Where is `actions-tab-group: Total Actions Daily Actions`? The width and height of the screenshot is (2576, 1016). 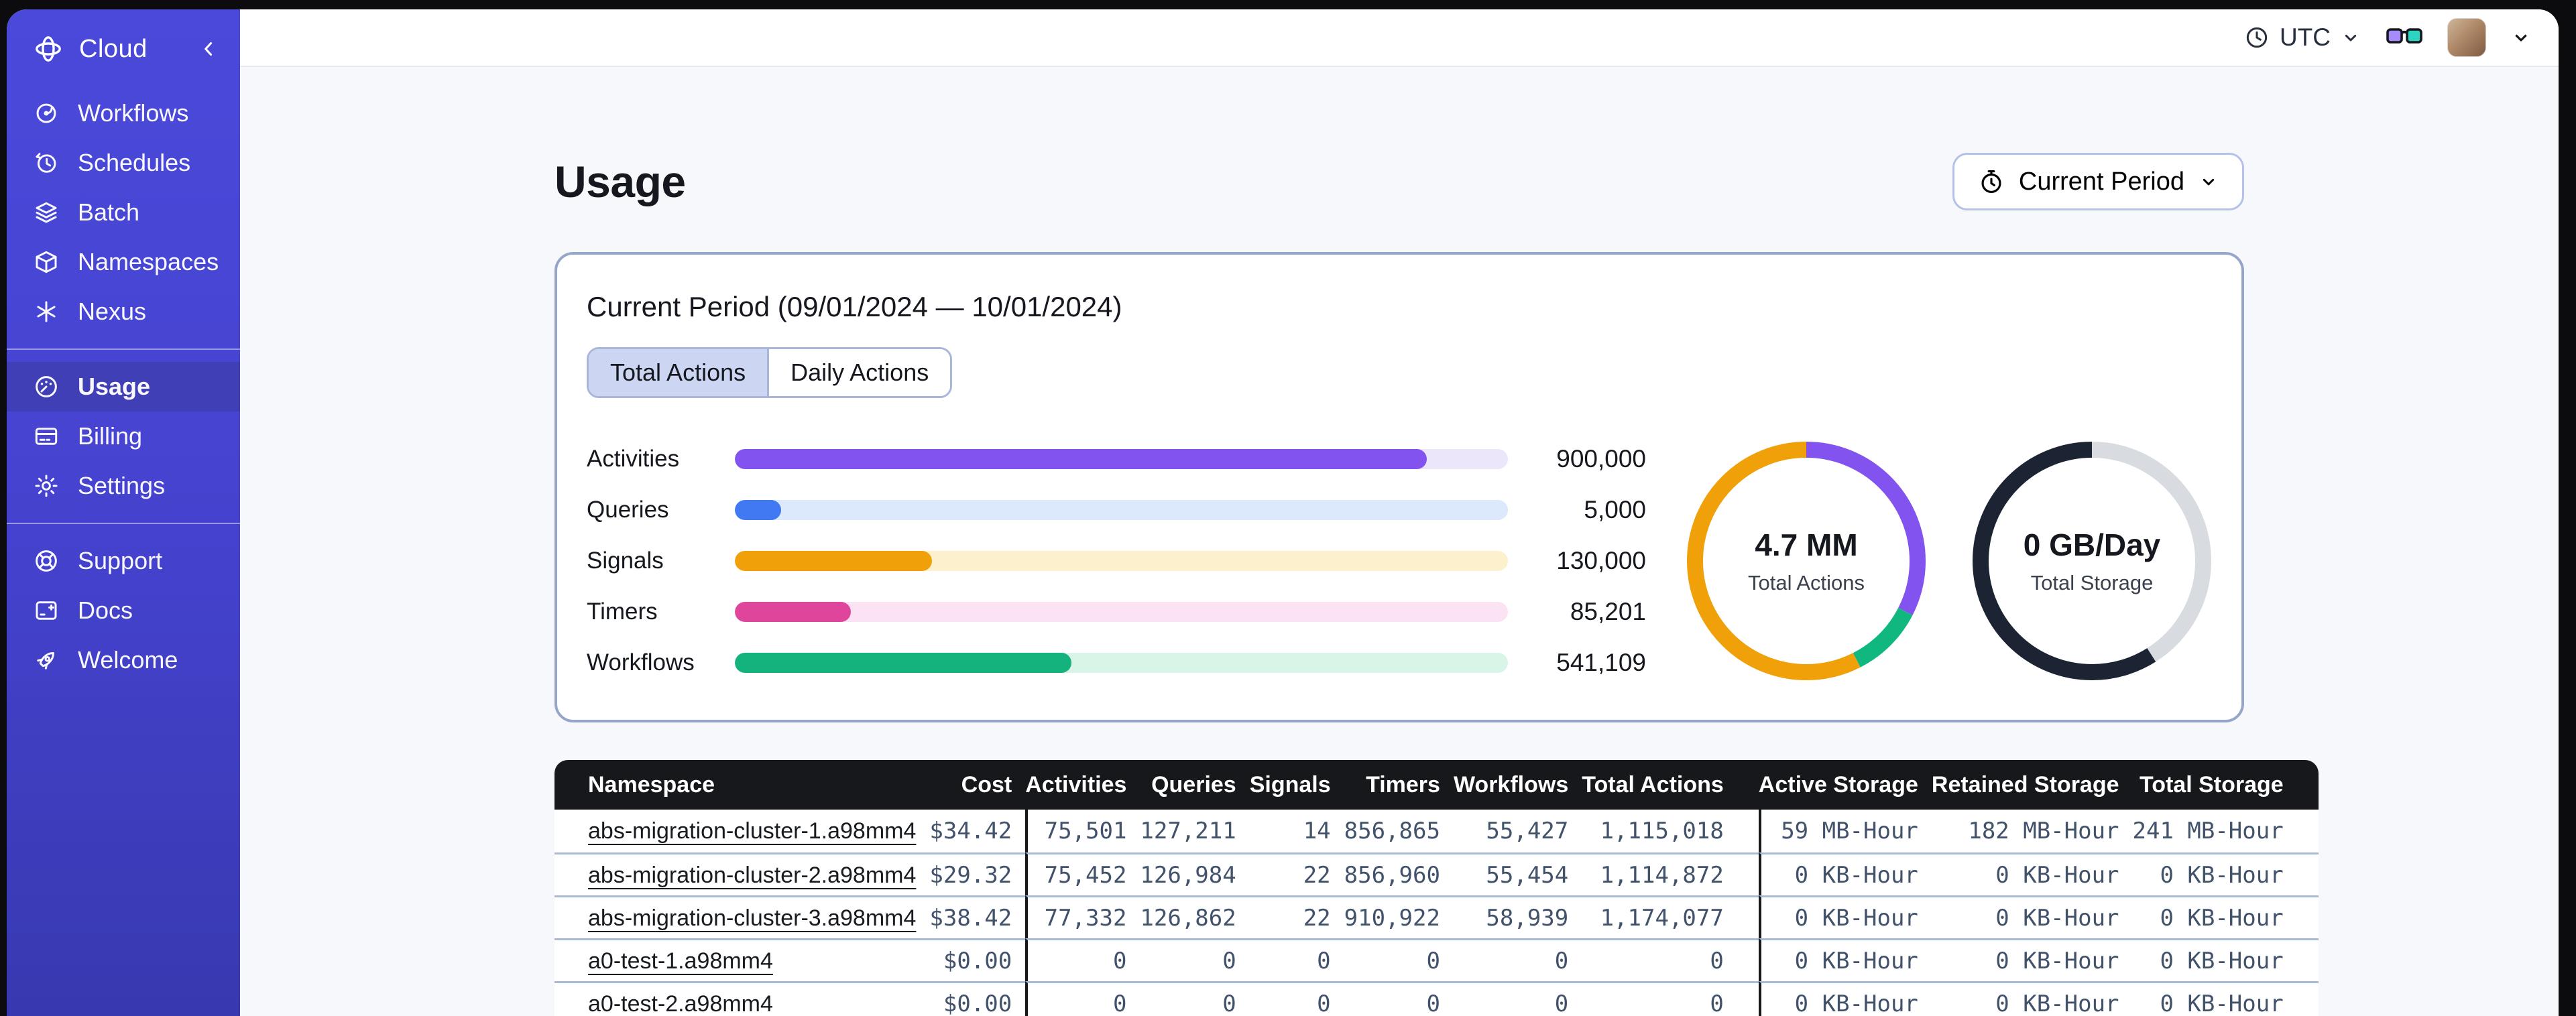
actions-tab-group: Total Actions Daily Actions is located at coordinates (770, 372).